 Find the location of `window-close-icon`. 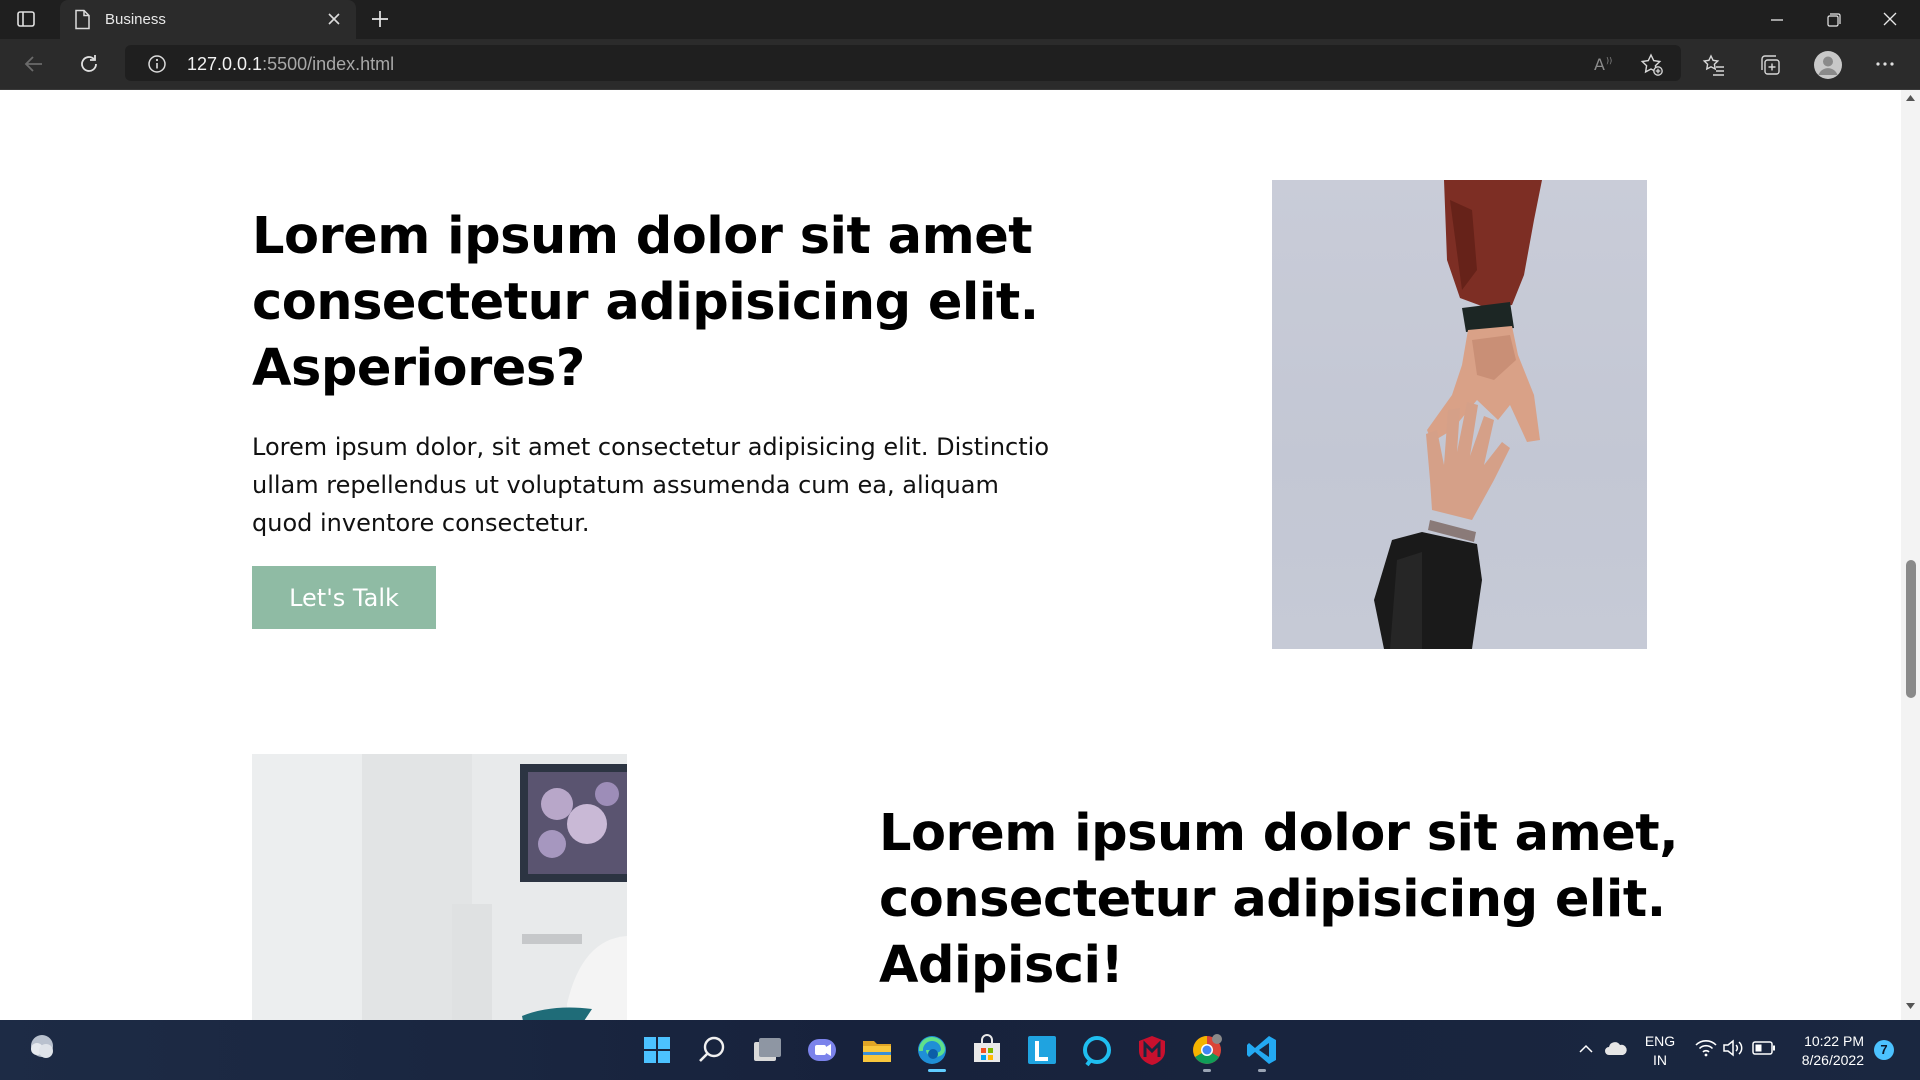

window-close-icon is located at coordinates (1890, 19).